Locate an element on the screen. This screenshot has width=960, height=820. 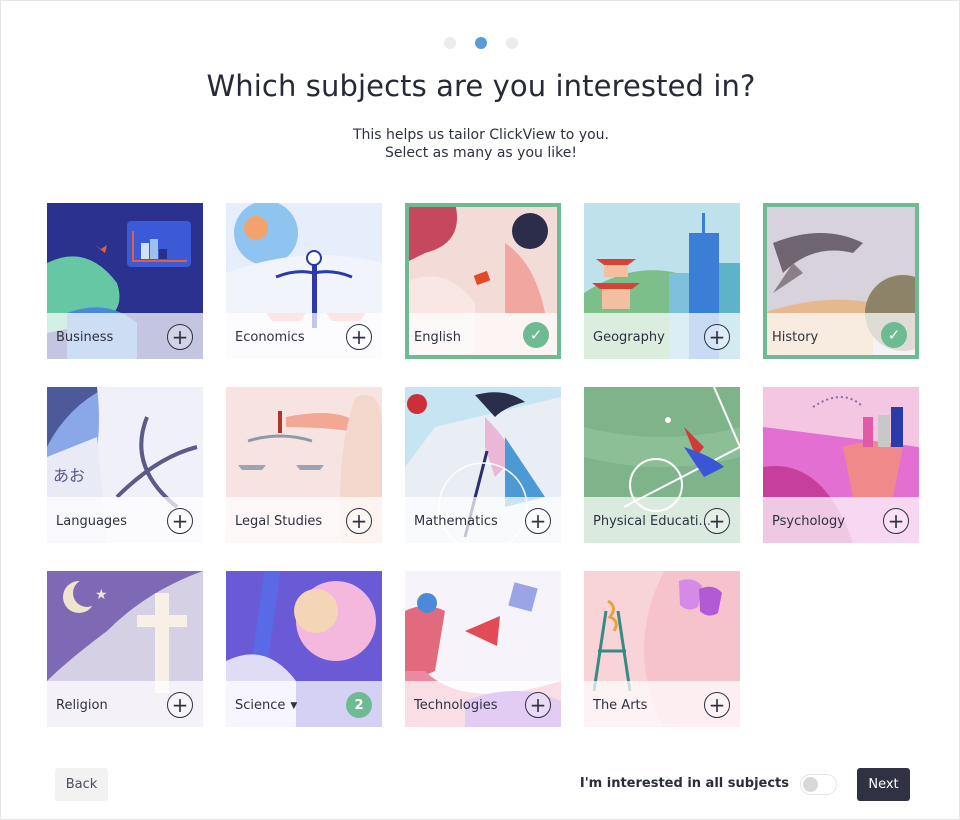
step-indicator is located at coordinates (480, 43).